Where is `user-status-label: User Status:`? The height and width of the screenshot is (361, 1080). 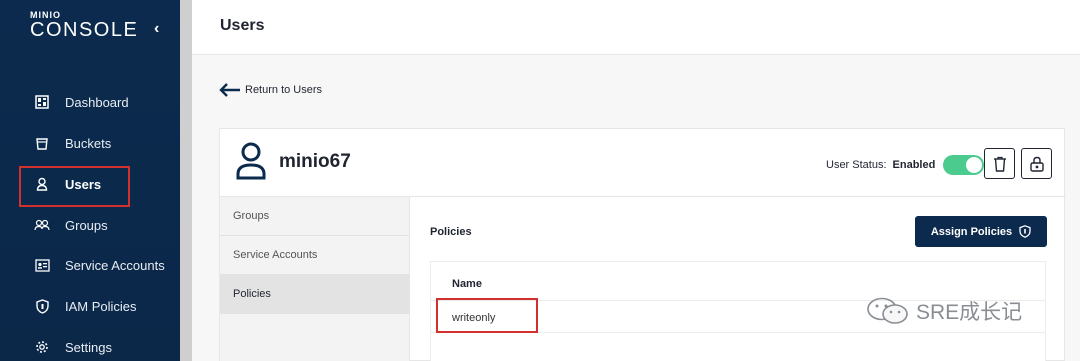
user-status-label: User Status: is located at coordinates (856, 165).